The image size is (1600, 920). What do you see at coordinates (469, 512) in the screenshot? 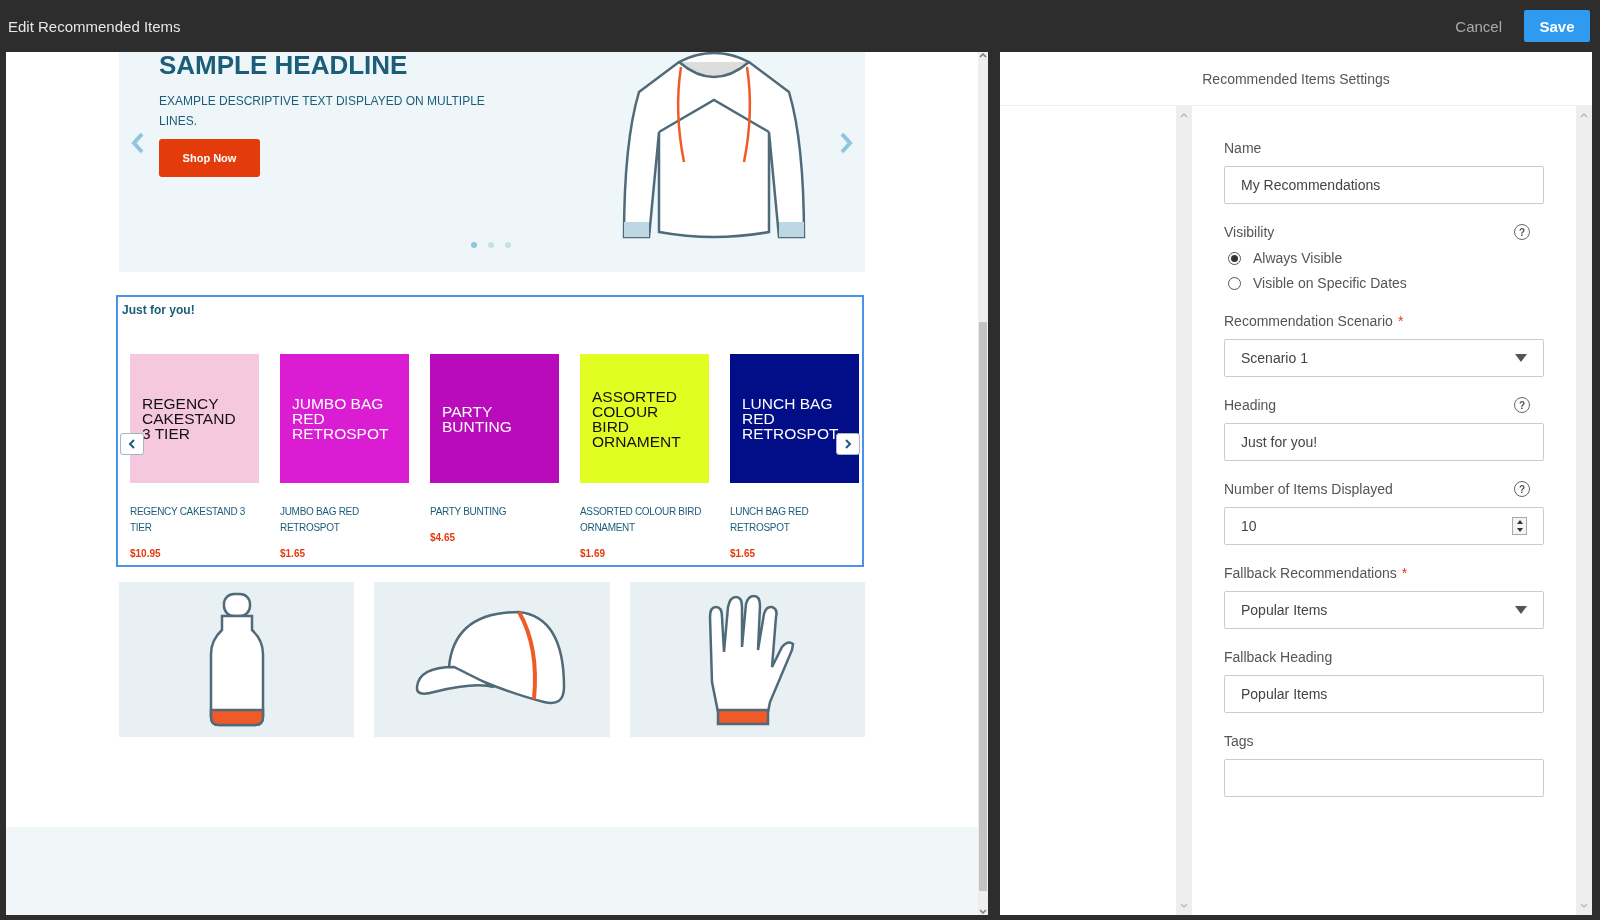
I see `product-name: PARTY BUNTING` at bounding box center [469, 512].